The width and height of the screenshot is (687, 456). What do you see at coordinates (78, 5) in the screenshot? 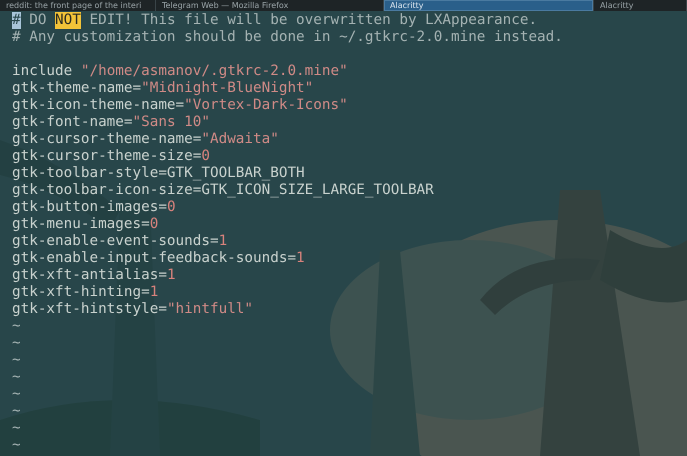
I see `taskbar-window-button: reddit: the front page of the interi` at bounding box center [78, 5].